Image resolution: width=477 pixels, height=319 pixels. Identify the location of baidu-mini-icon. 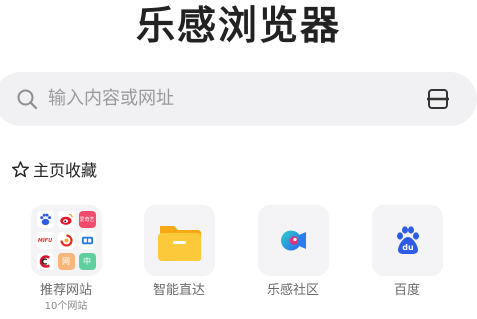
(45, 219).